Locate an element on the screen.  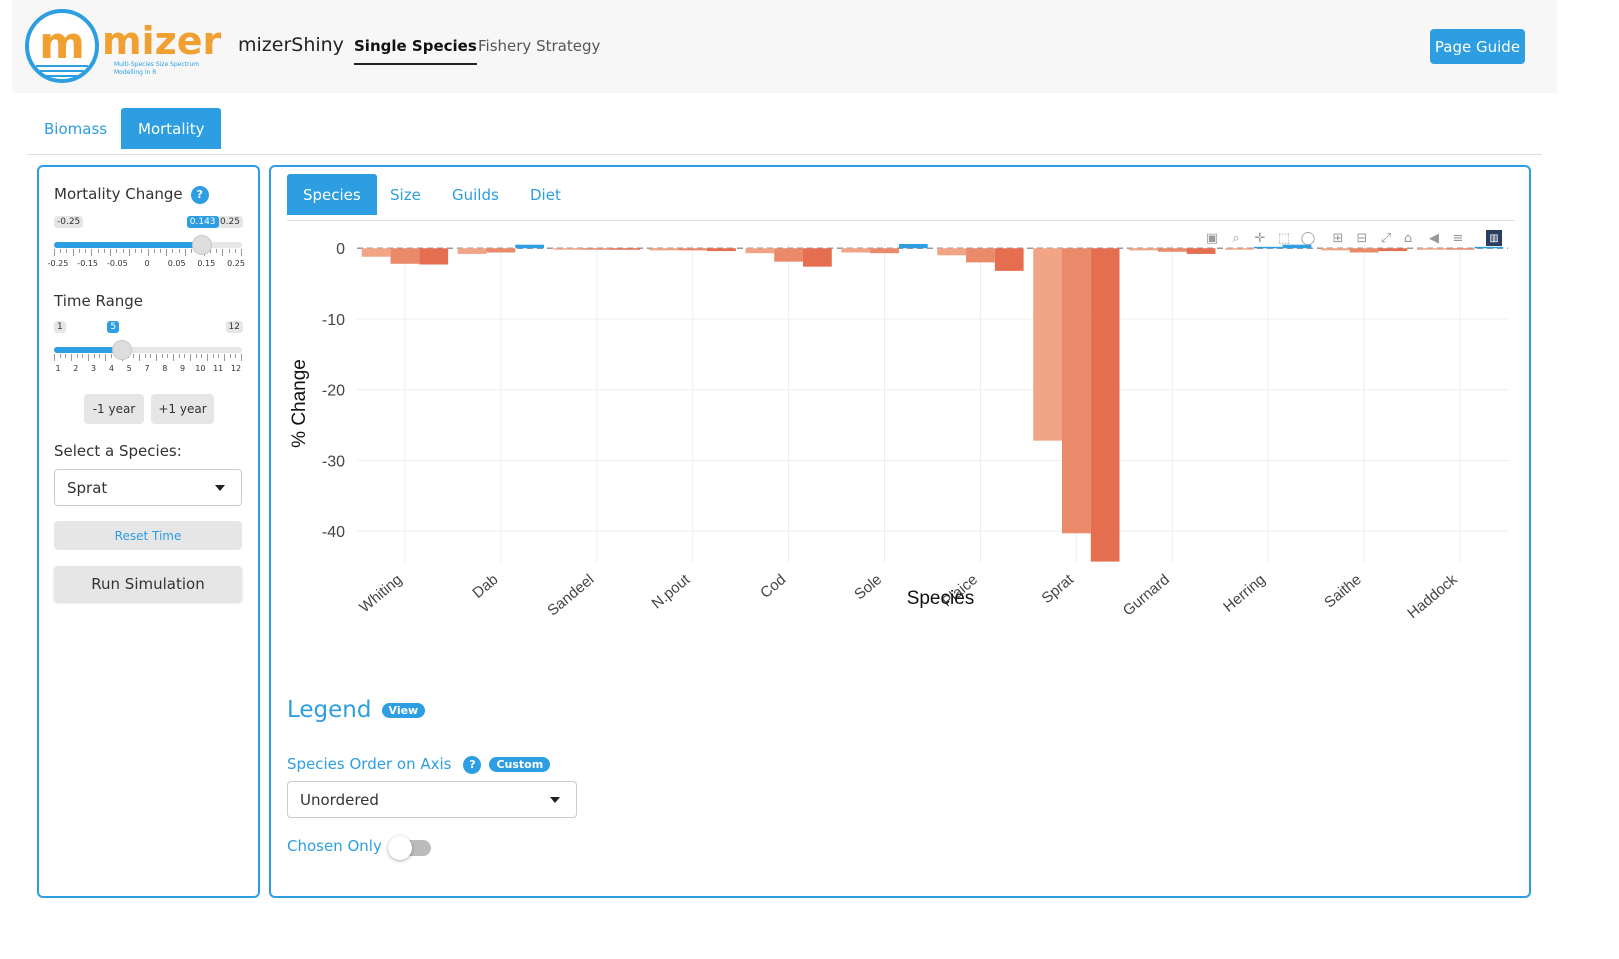
slider-handle is located at coordinates (201, 245).